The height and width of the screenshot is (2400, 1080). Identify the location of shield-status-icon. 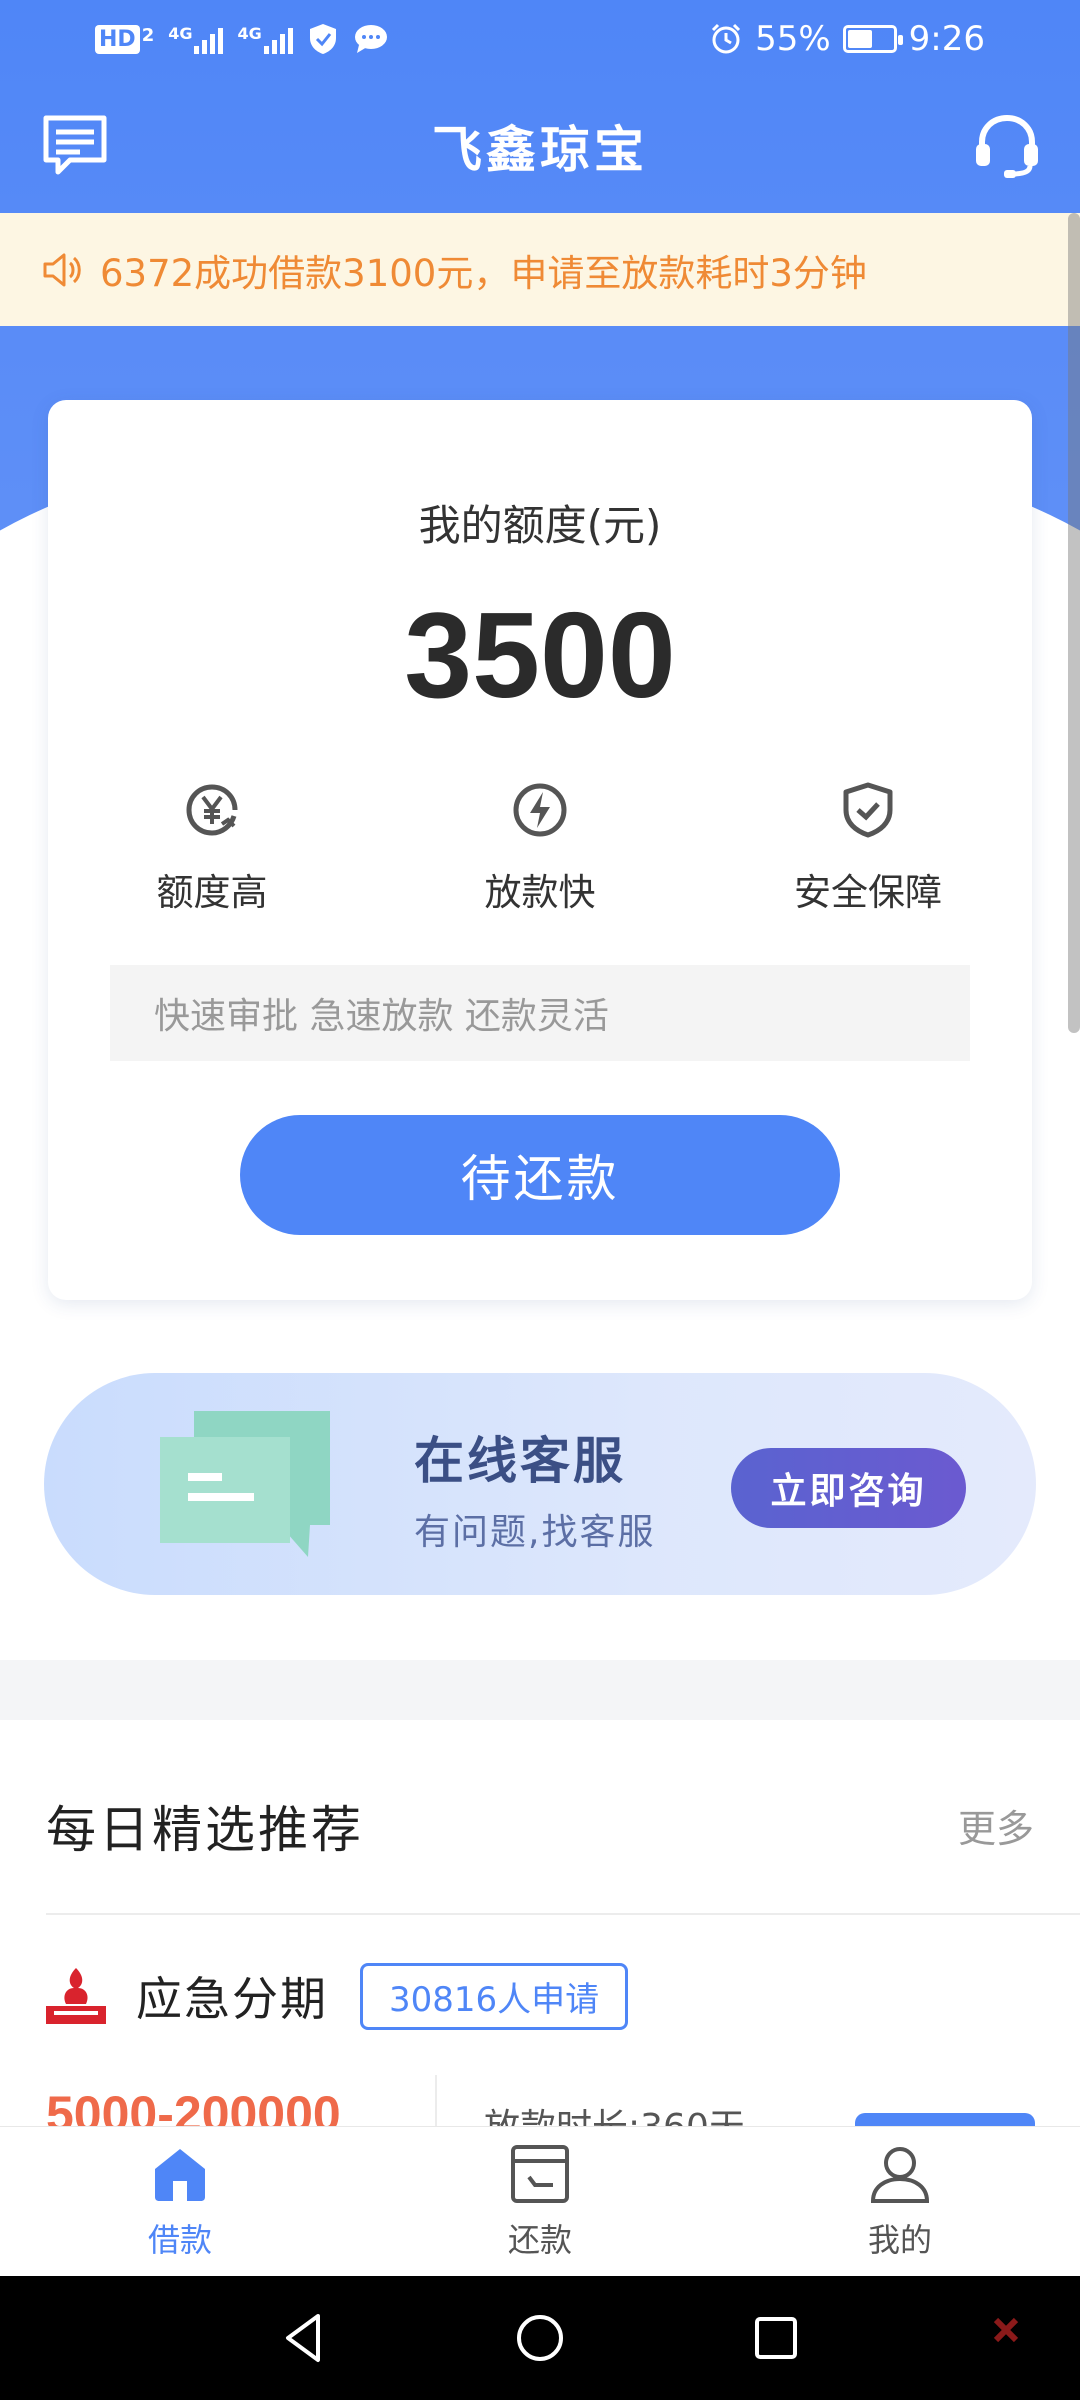
(322, 39).